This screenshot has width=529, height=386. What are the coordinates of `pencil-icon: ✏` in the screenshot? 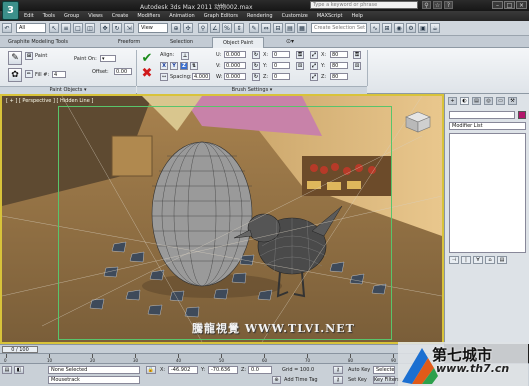 It's located at (29, 74).